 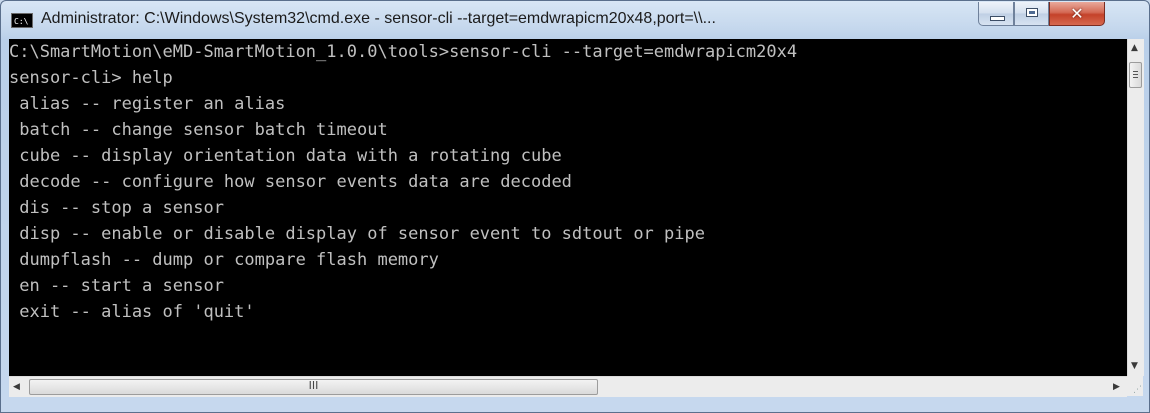 I want to click on console-line: alias -- register an alias, so click(x=147, y=104).